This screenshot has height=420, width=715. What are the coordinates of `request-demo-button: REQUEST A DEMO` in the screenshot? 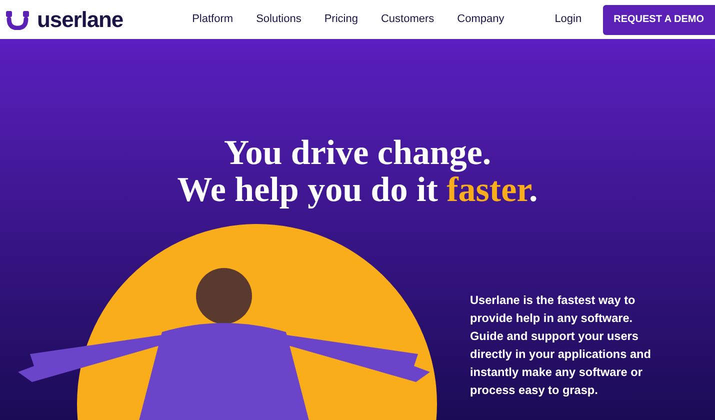 It's located at (658, 19).